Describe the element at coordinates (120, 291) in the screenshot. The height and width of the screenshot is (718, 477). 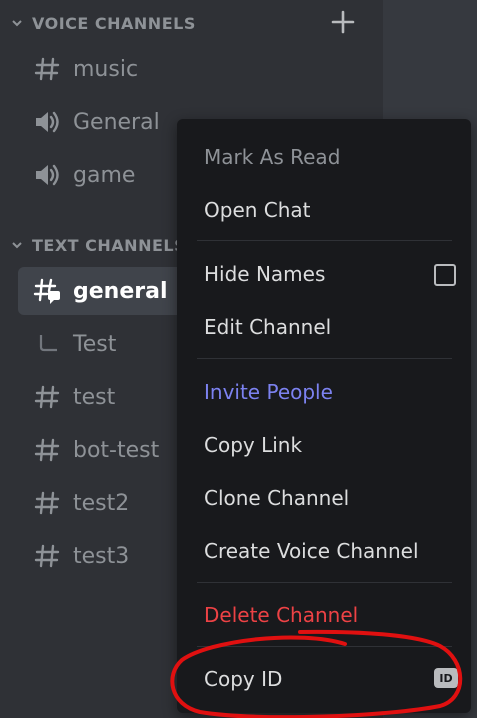
I see `channel-label: general` at that location.